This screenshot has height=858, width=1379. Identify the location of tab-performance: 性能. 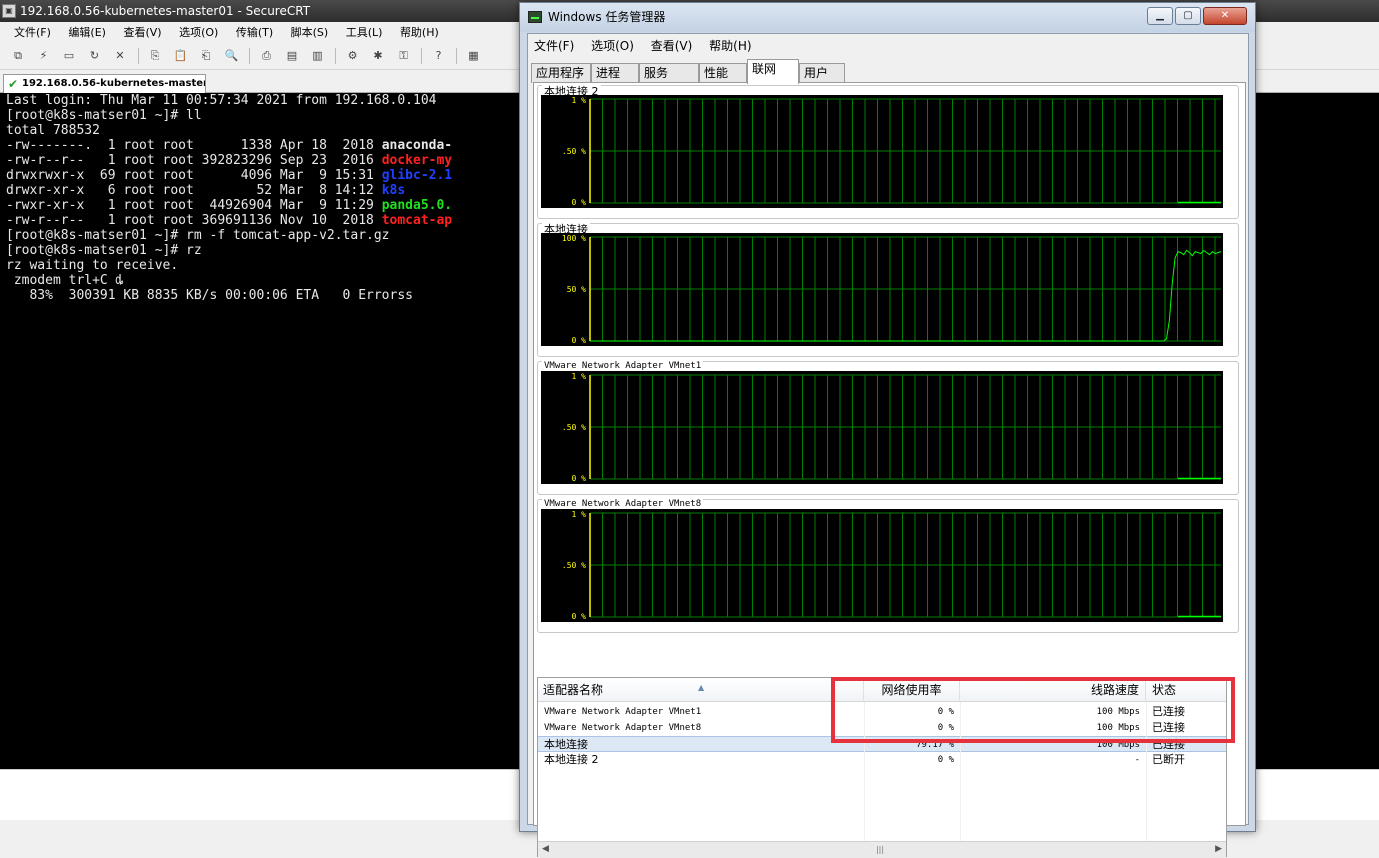
(723, 73).